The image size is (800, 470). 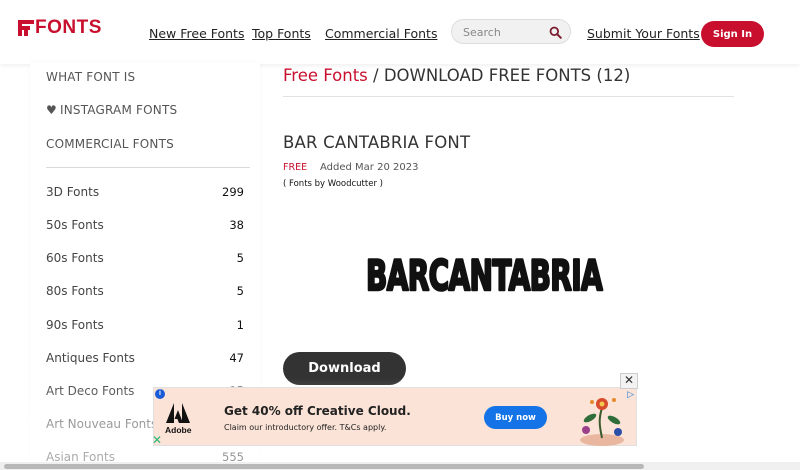 What do you see at coordinates (506, 32) in the screenshot?
I see `search-input` at bounding box center [506, 32].